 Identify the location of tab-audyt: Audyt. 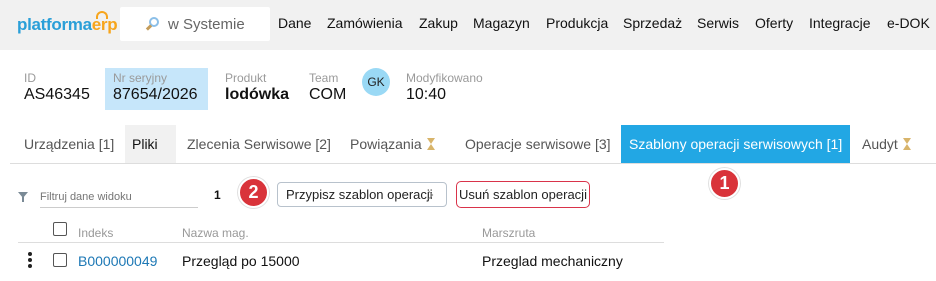
(886, 144).